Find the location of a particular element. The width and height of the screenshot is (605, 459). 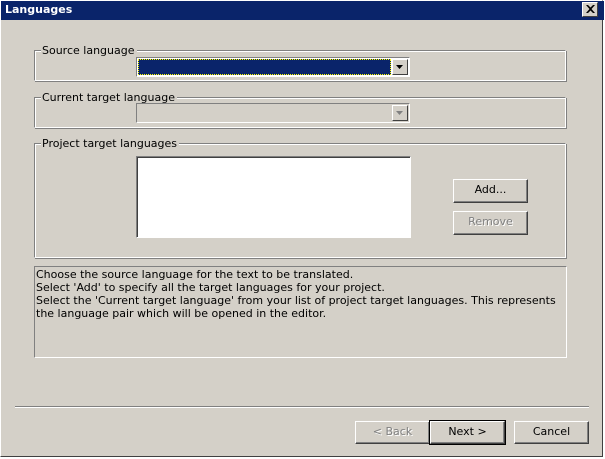

cancel-button: Cancel is located at coordinates (551, 432).